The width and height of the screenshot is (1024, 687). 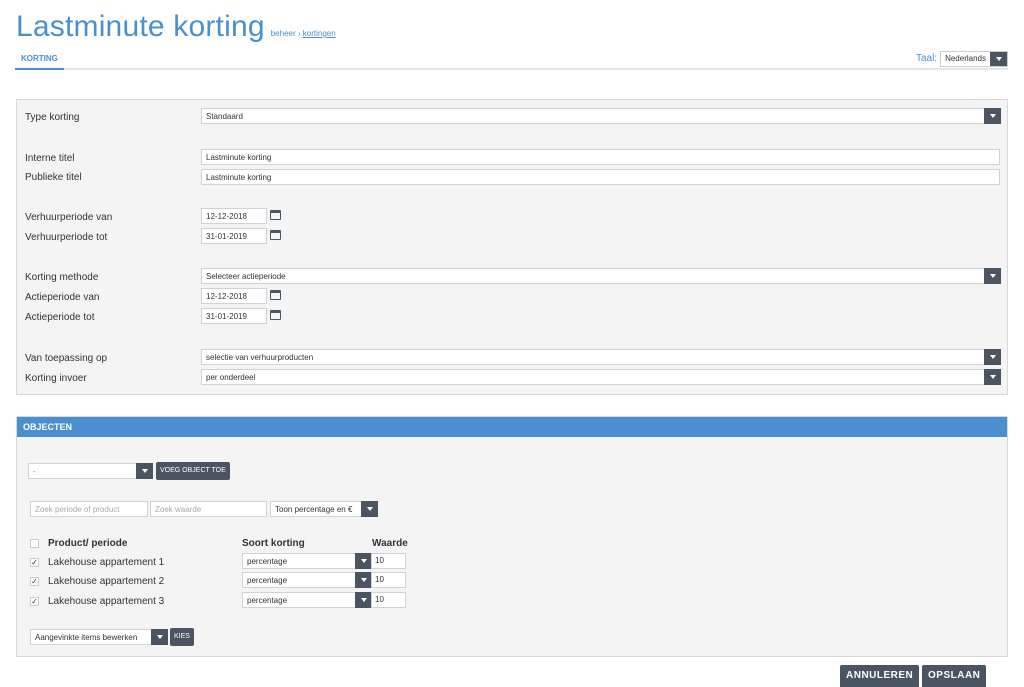 What do you see at coordinates (880, 676) in the screenshot?
I see `cancel-button: ANNULEREN` at bounding box center [880, 676].